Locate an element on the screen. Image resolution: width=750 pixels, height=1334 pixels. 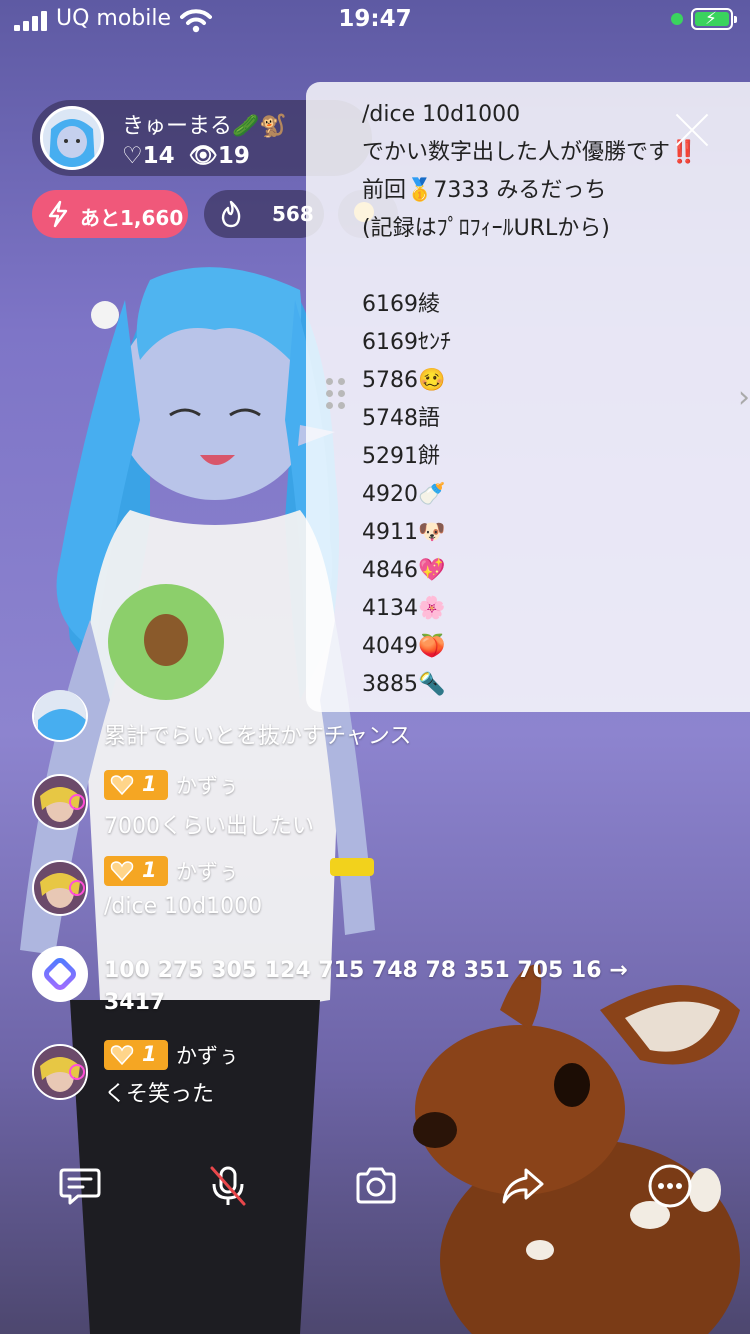
clock: 19:47 is located at coordinates (375, 19).